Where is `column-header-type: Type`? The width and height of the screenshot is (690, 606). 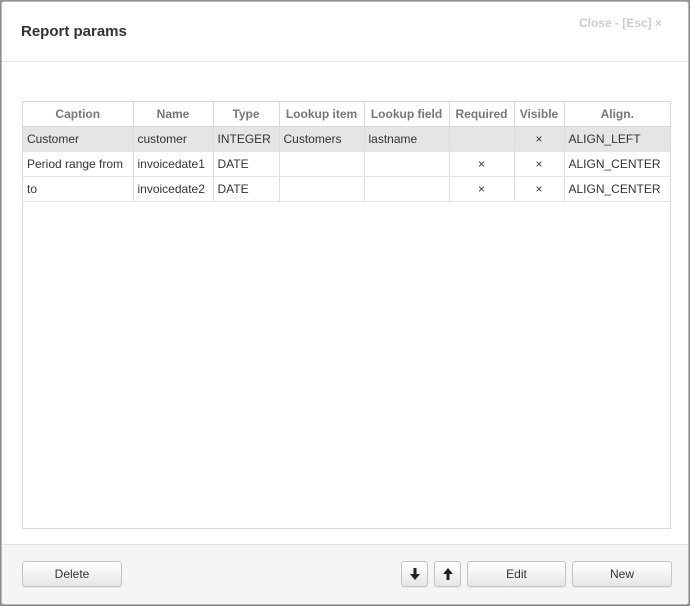
column-header-type: Type is located at coordinates (246, 114).